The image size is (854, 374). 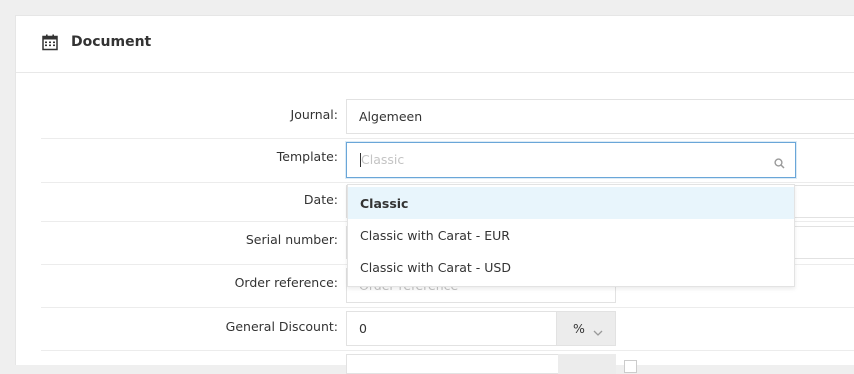 What do you see at coordinates (307, 156) in the screenshot?
I see `template-label: Template:` at bounding box center [307, 156].